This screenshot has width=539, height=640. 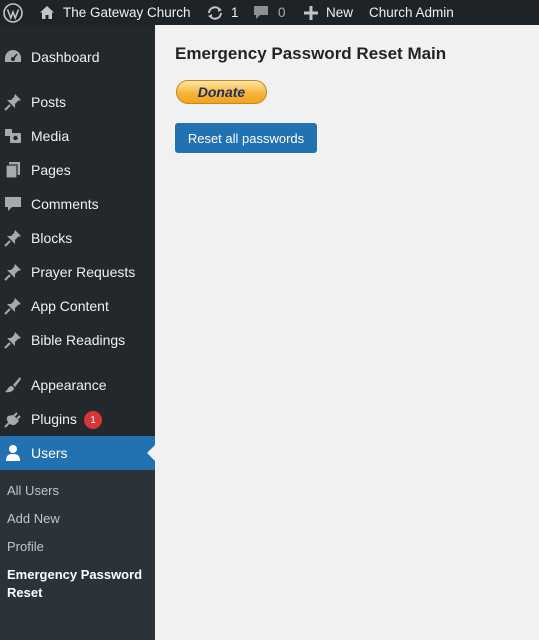 I want to click on sidebar-item-prayer-requests: Prayer Requests, so click(x=77, y=272).